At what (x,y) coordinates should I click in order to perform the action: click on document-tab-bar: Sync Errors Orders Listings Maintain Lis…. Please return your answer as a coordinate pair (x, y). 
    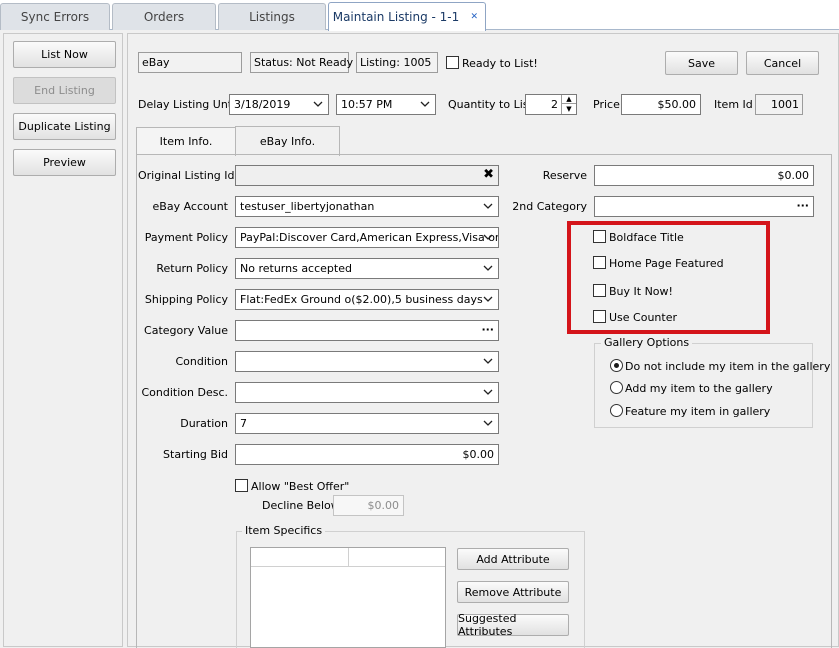
    Looking at the image, I should click on (419, 15).